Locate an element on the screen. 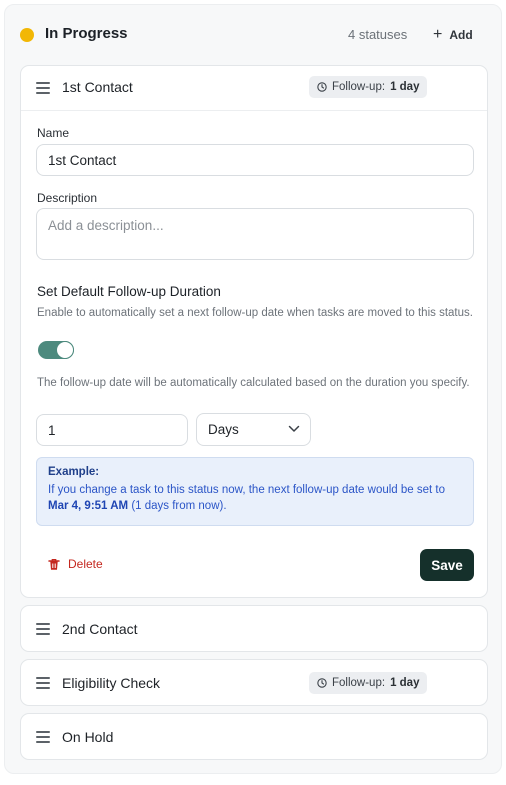 The width and height of the screenshot is (506, 785). status-color-dot is located at coordinates (27, 35).